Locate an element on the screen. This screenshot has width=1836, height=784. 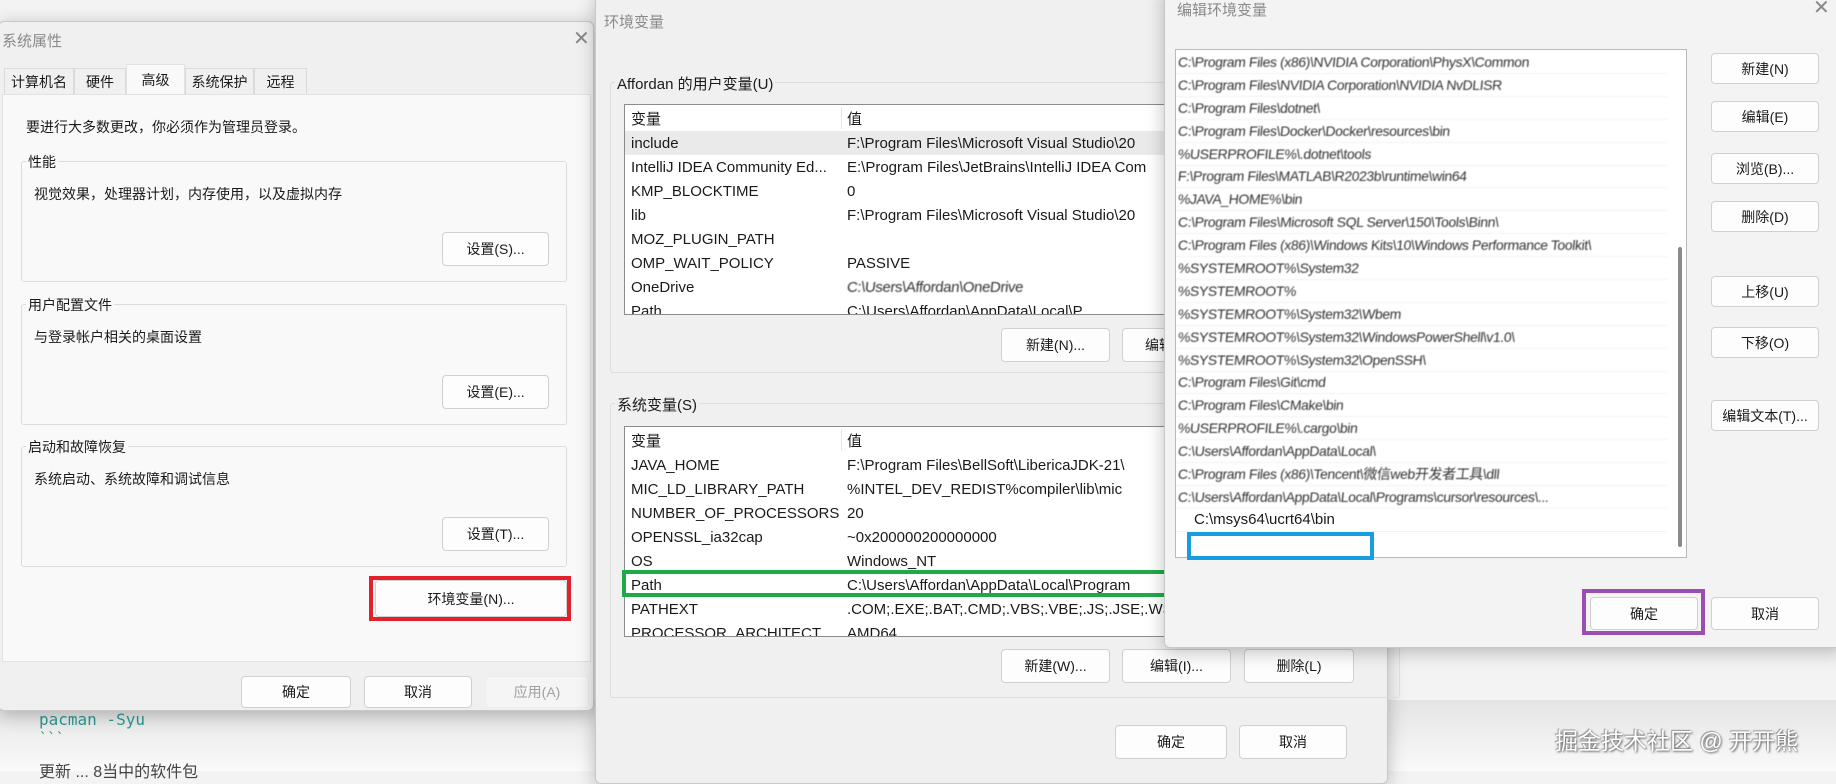
group-label: 系统变量(S) is located at coordinates (657, 404).